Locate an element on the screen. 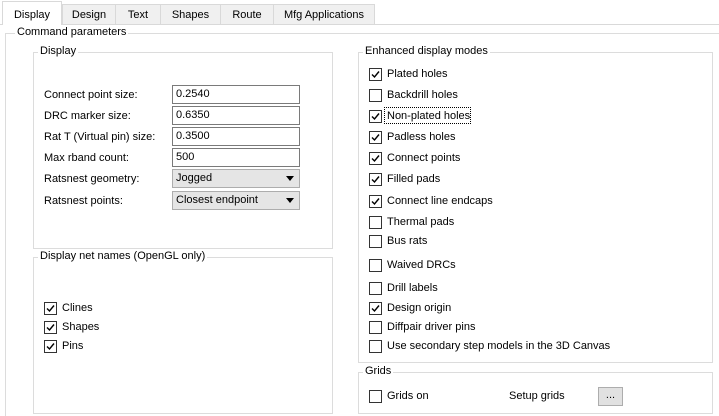 This screenshot has height=416, width=719. tab-text: Text is located at coordinates (138, 14).